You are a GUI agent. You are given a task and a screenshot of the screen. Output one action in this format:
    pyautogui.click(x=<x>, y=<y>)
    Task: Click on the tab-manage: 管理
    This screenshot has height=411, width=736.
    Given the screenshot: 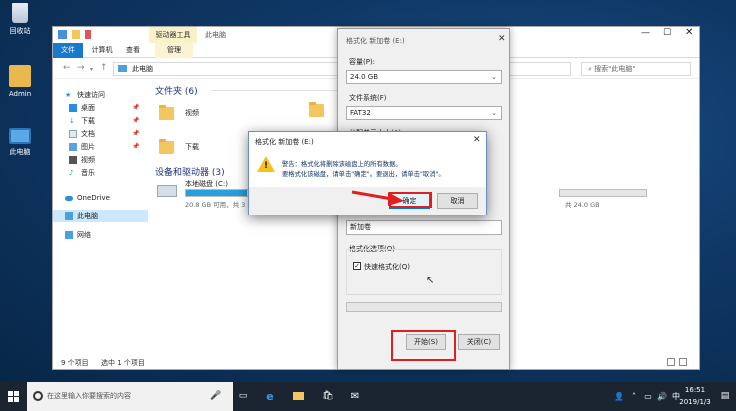 What is the action you would take?
    pyautogui.click(x=174, y=50)
    